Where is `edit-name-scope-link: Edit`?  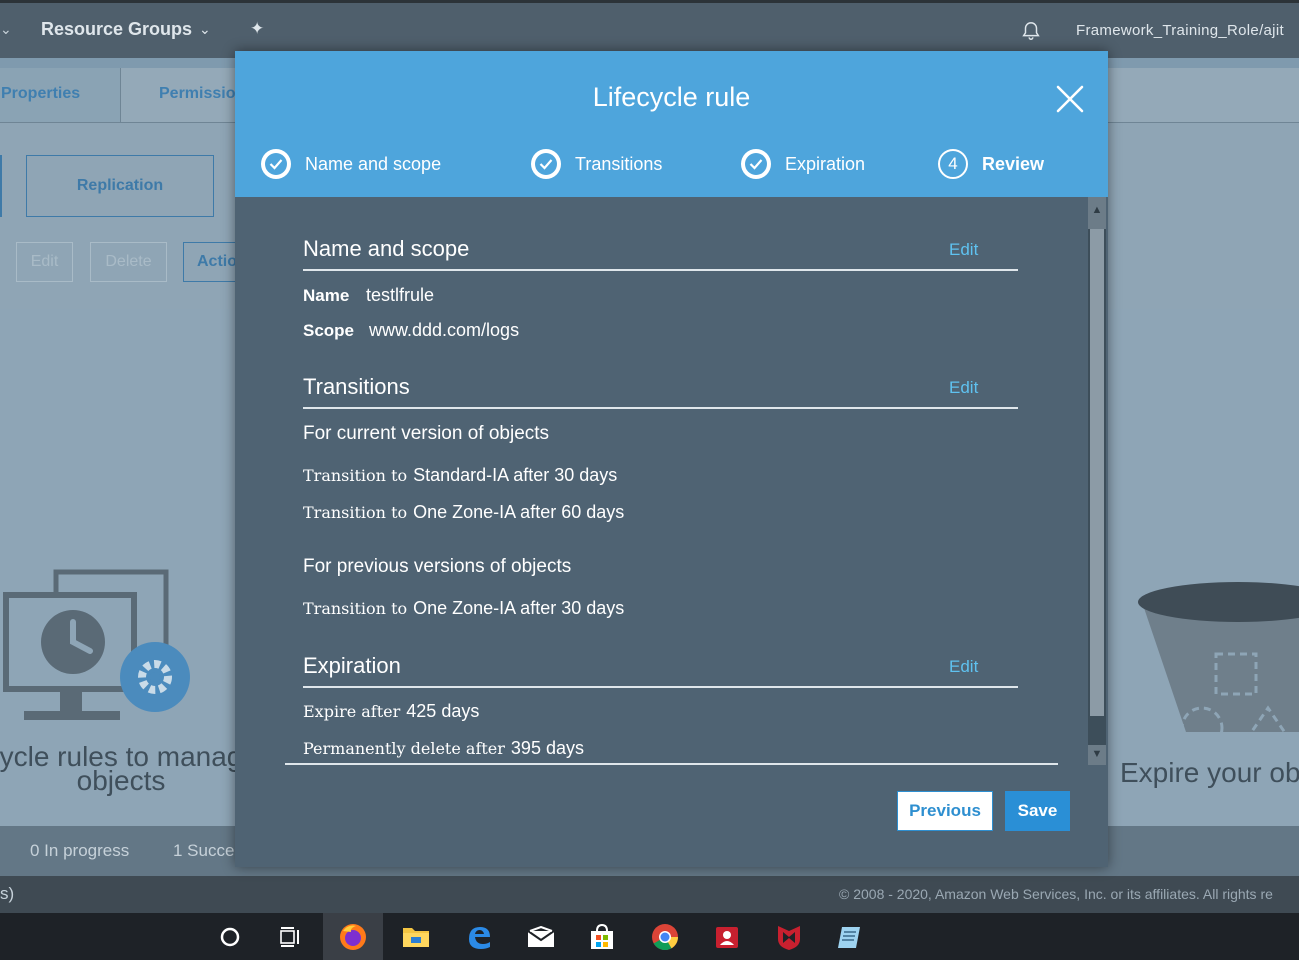
edit-name-scope-link: Edit is located at coordinates (963, 250).